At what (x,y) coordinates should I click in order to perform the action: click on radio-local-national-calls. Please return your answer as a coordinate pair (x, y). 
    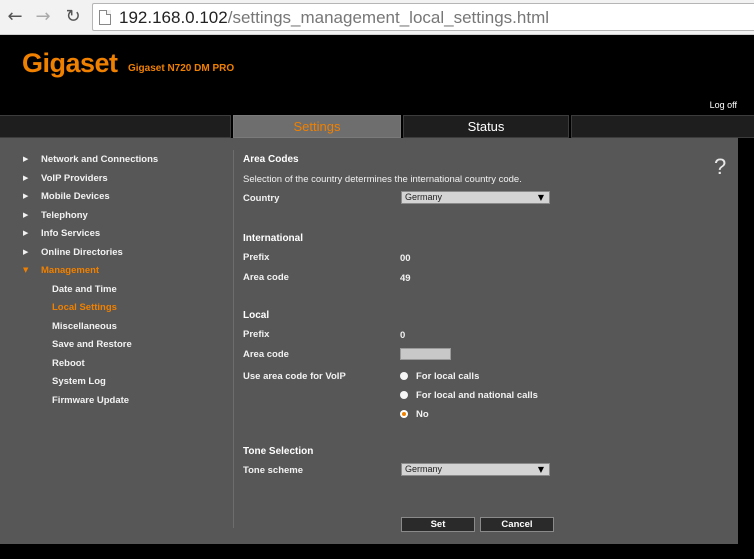
    Looking at the image, I should click on (404, 395).